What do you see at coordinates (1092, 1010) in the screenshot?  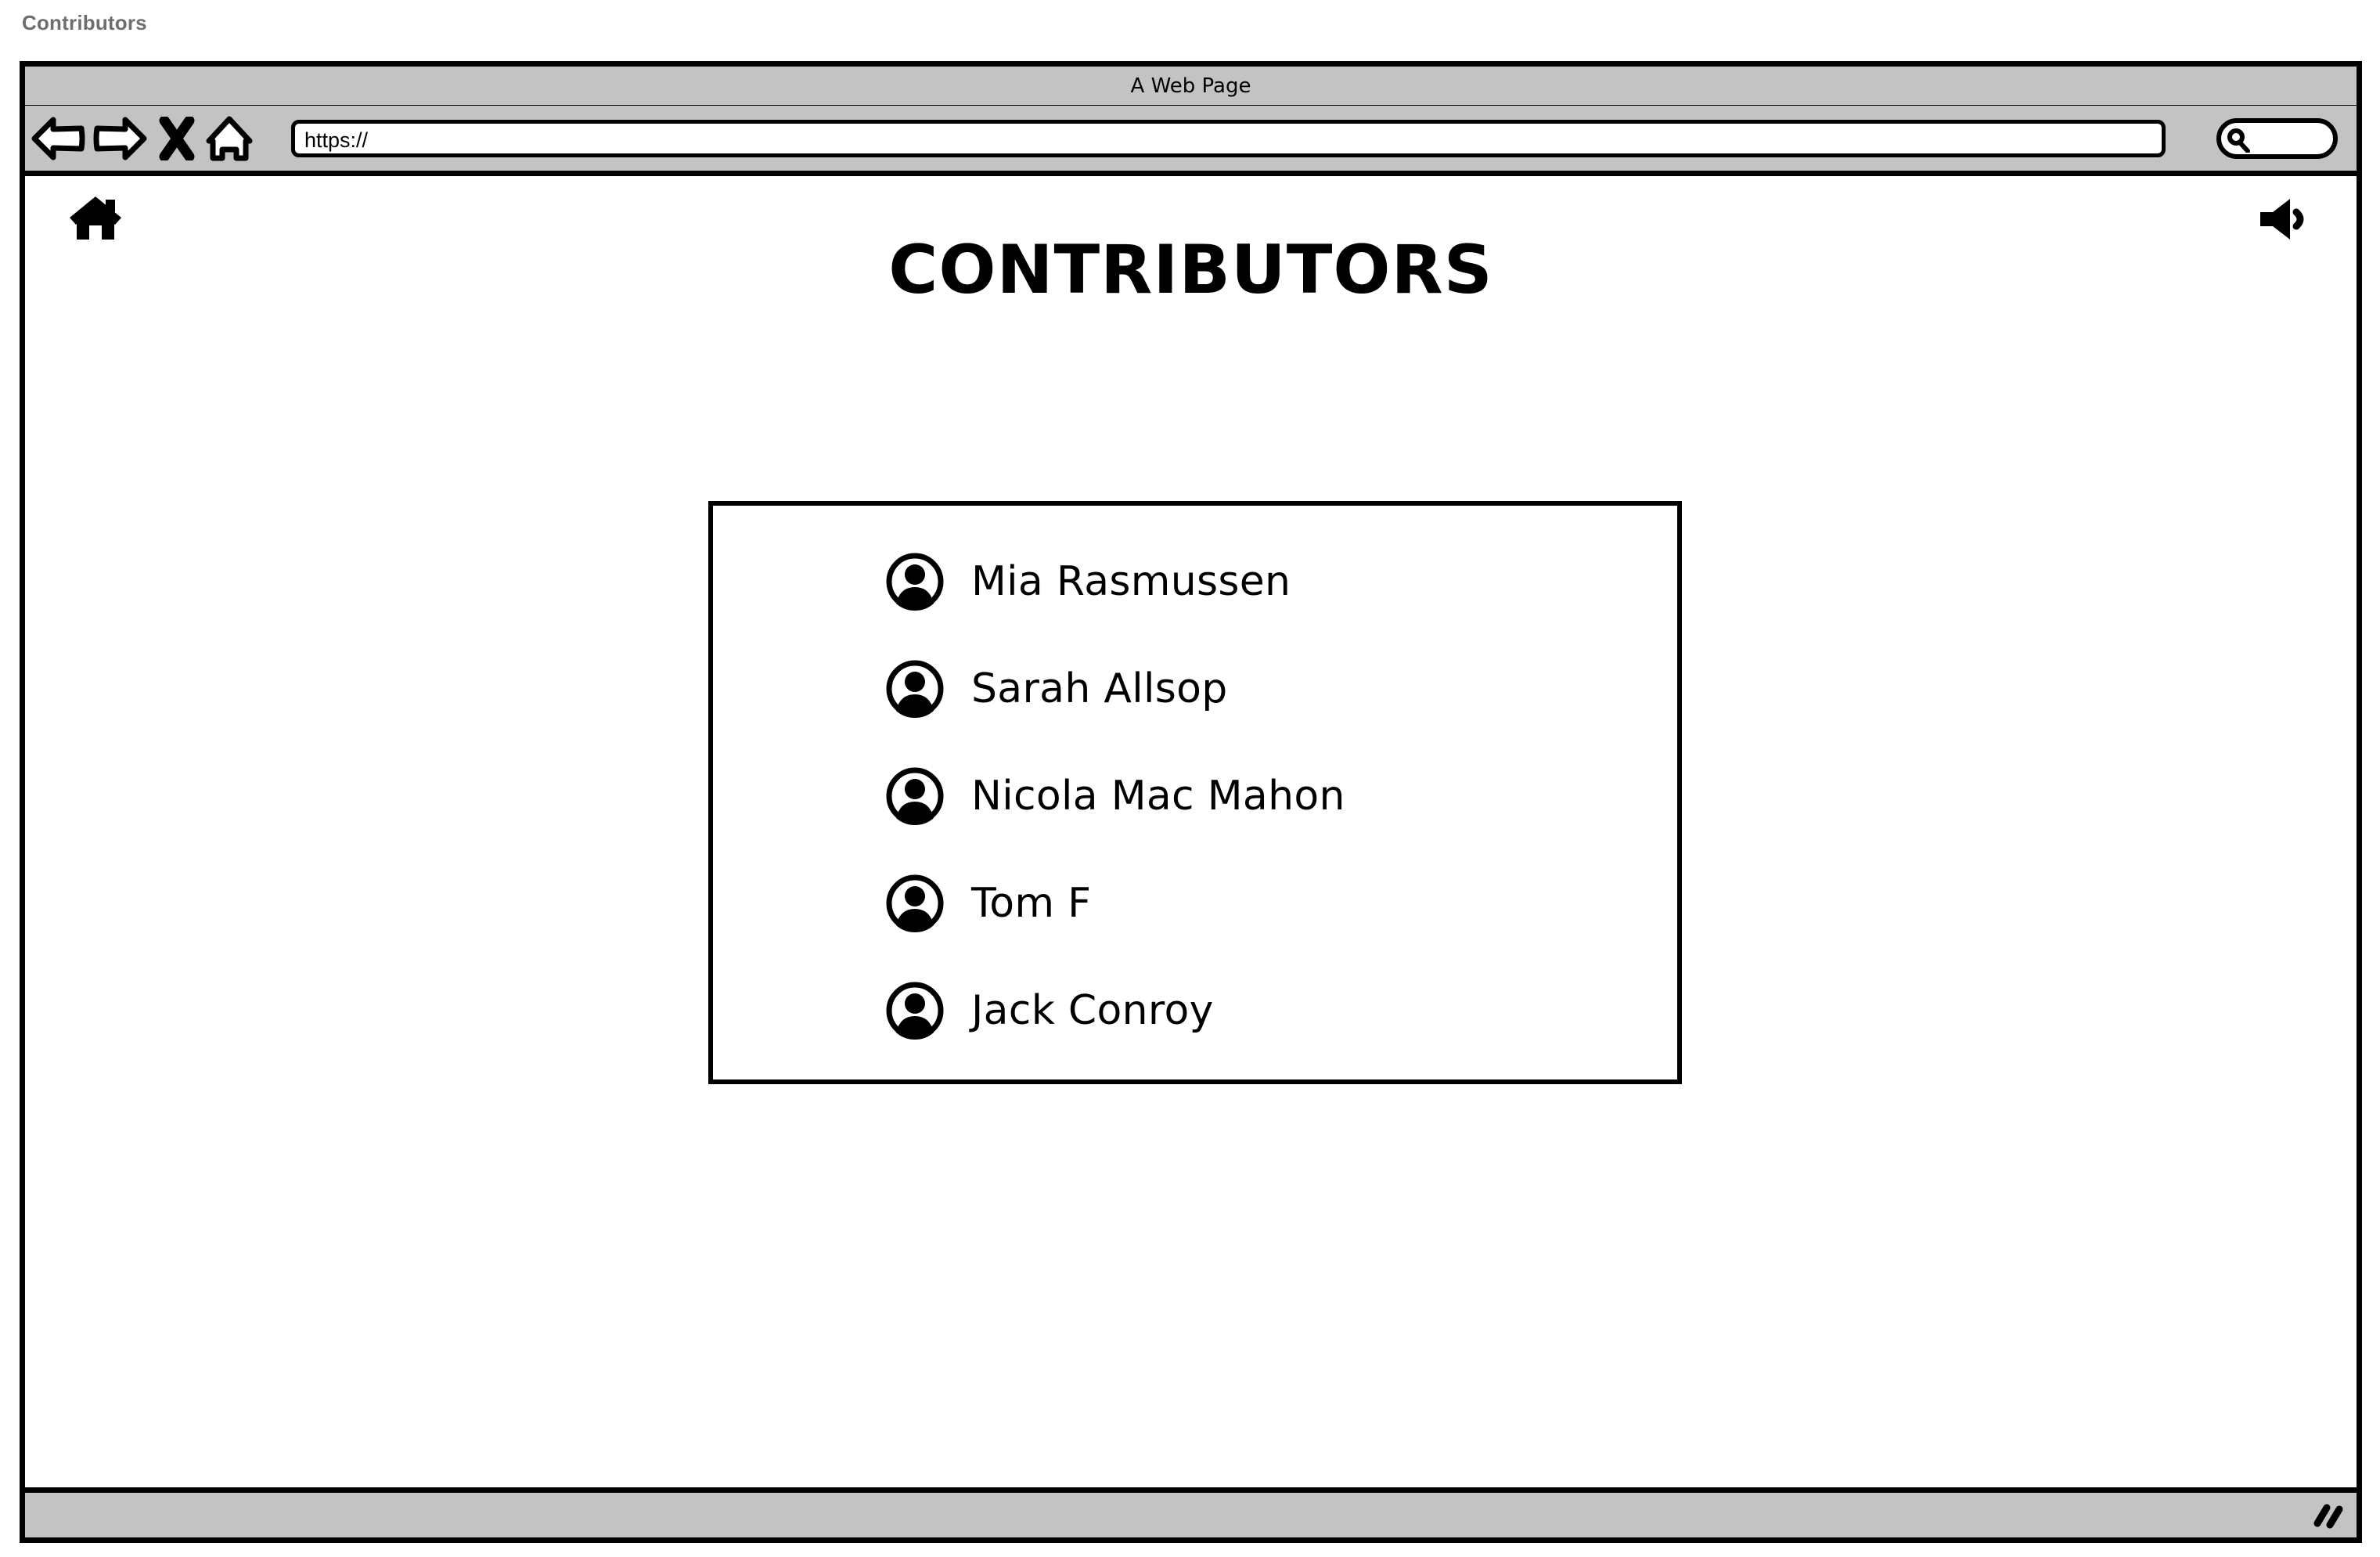 I see `contributor-name: Jack Conroy` at bounding box center [1092, 1010].